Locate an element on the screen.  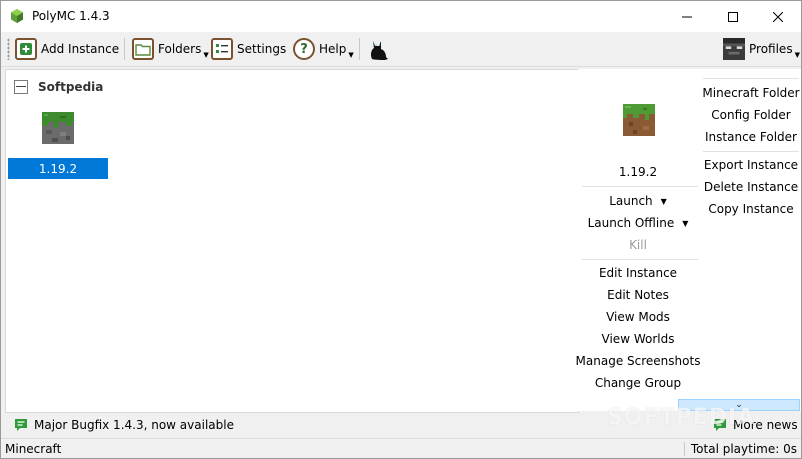
maximize-button is located at coordinates (733, 16).